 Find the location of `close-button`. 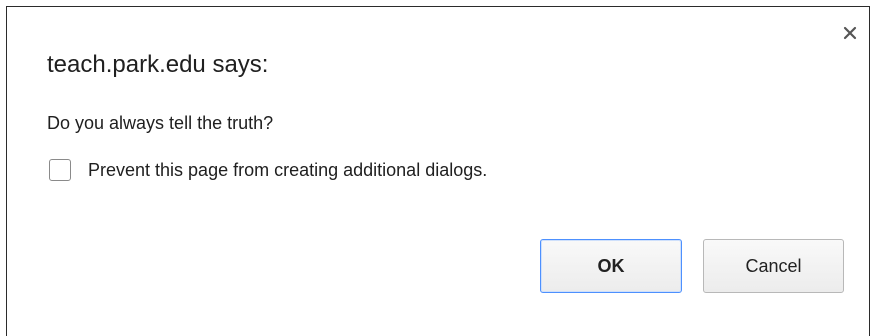

close-button is located at coordinates (850, 35).